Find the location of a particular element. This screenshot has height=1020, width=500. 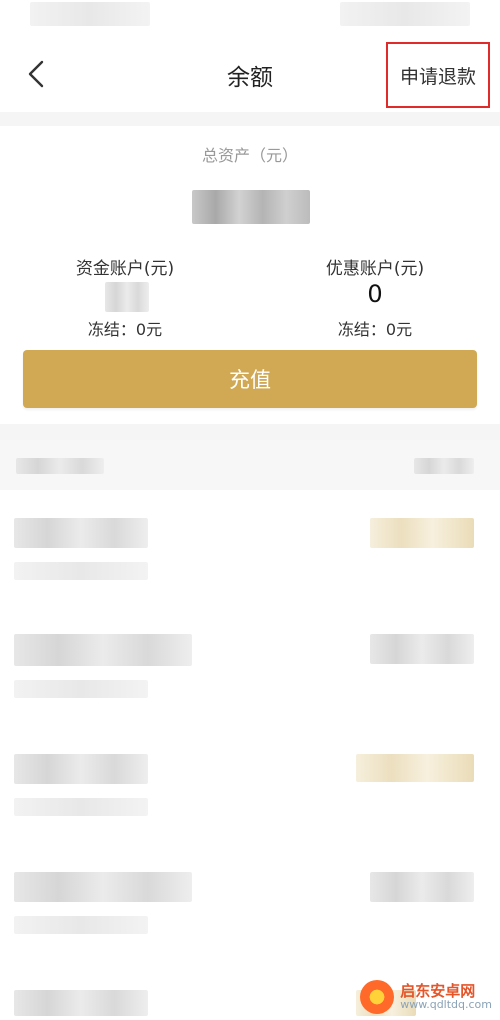

status-bar is located at coordinates (250, 17).